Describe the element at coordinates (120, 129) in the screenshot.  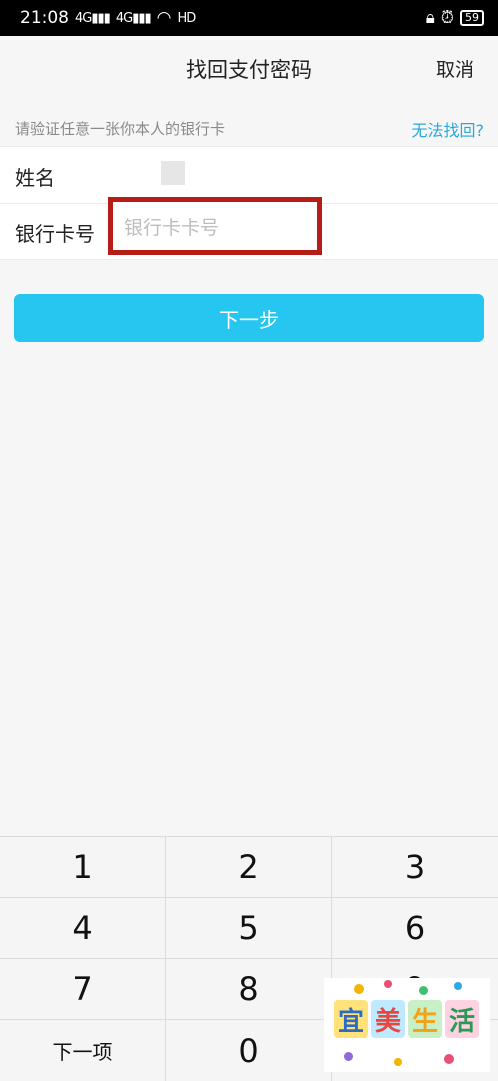
I see `hint-text: 请验证任意一张你本人的银行卡` at that location.